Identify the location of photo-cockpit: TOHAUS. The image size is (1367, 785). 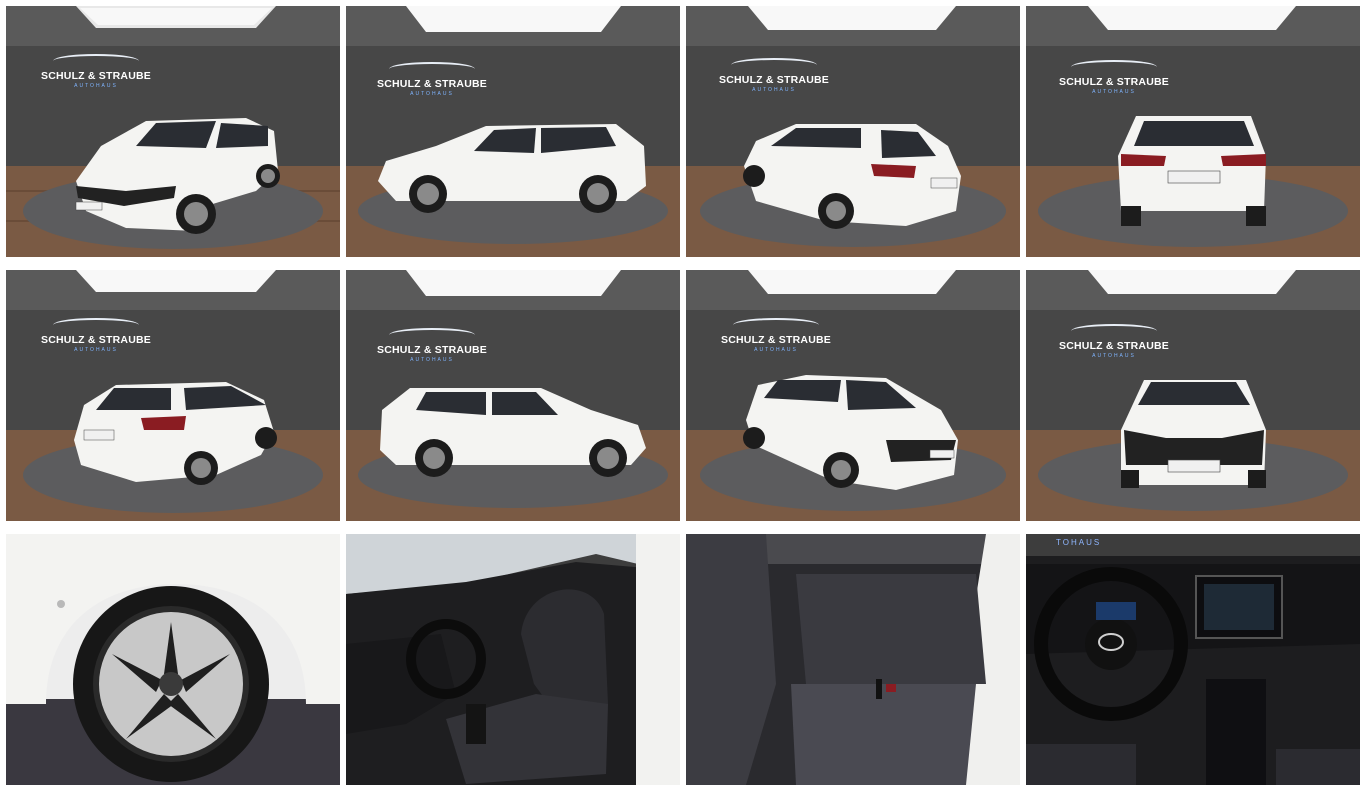
(1193, 659).